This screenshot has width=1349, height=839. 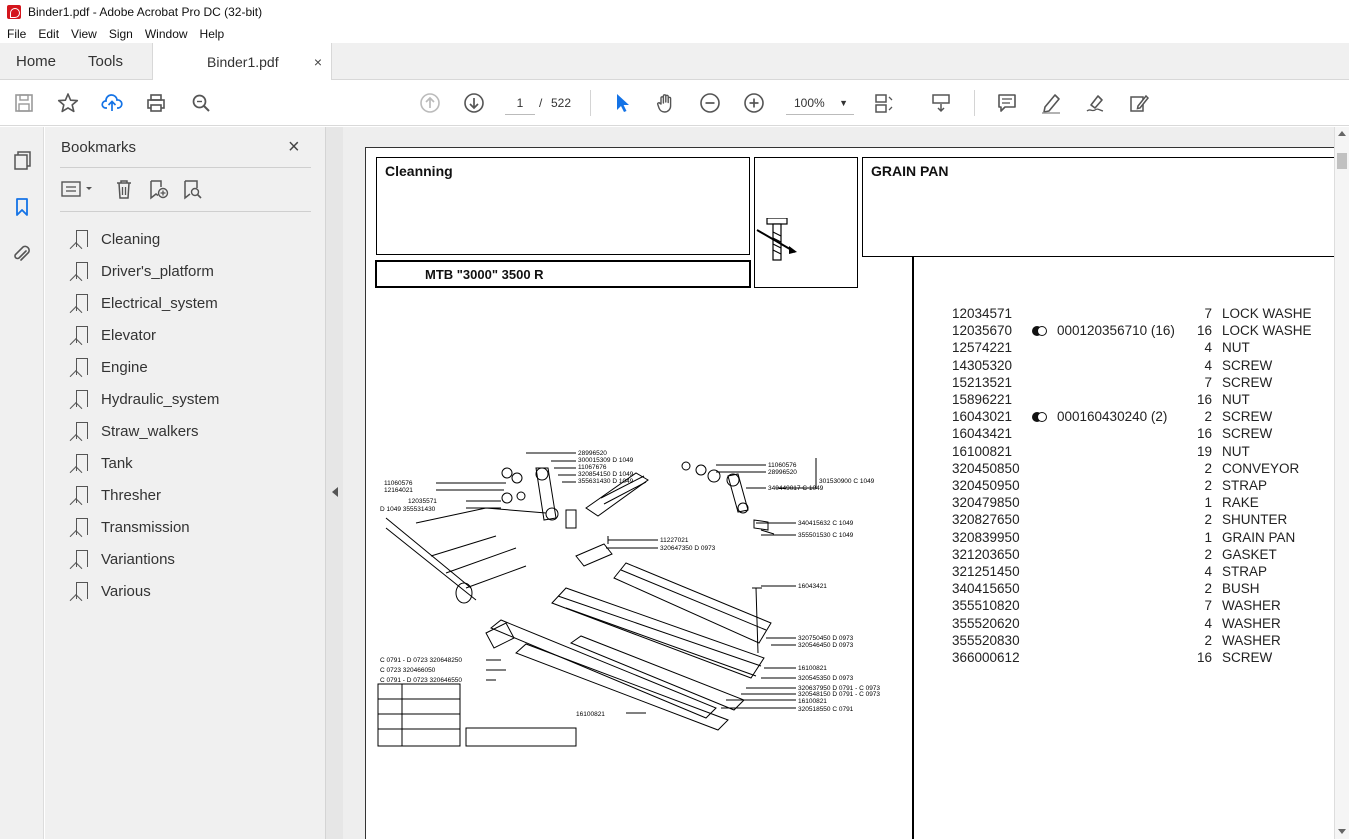 What do you see at coordinates (1007, 103) in the screenshot?
I see `comment-icon` at bounding box center [1007, 103].